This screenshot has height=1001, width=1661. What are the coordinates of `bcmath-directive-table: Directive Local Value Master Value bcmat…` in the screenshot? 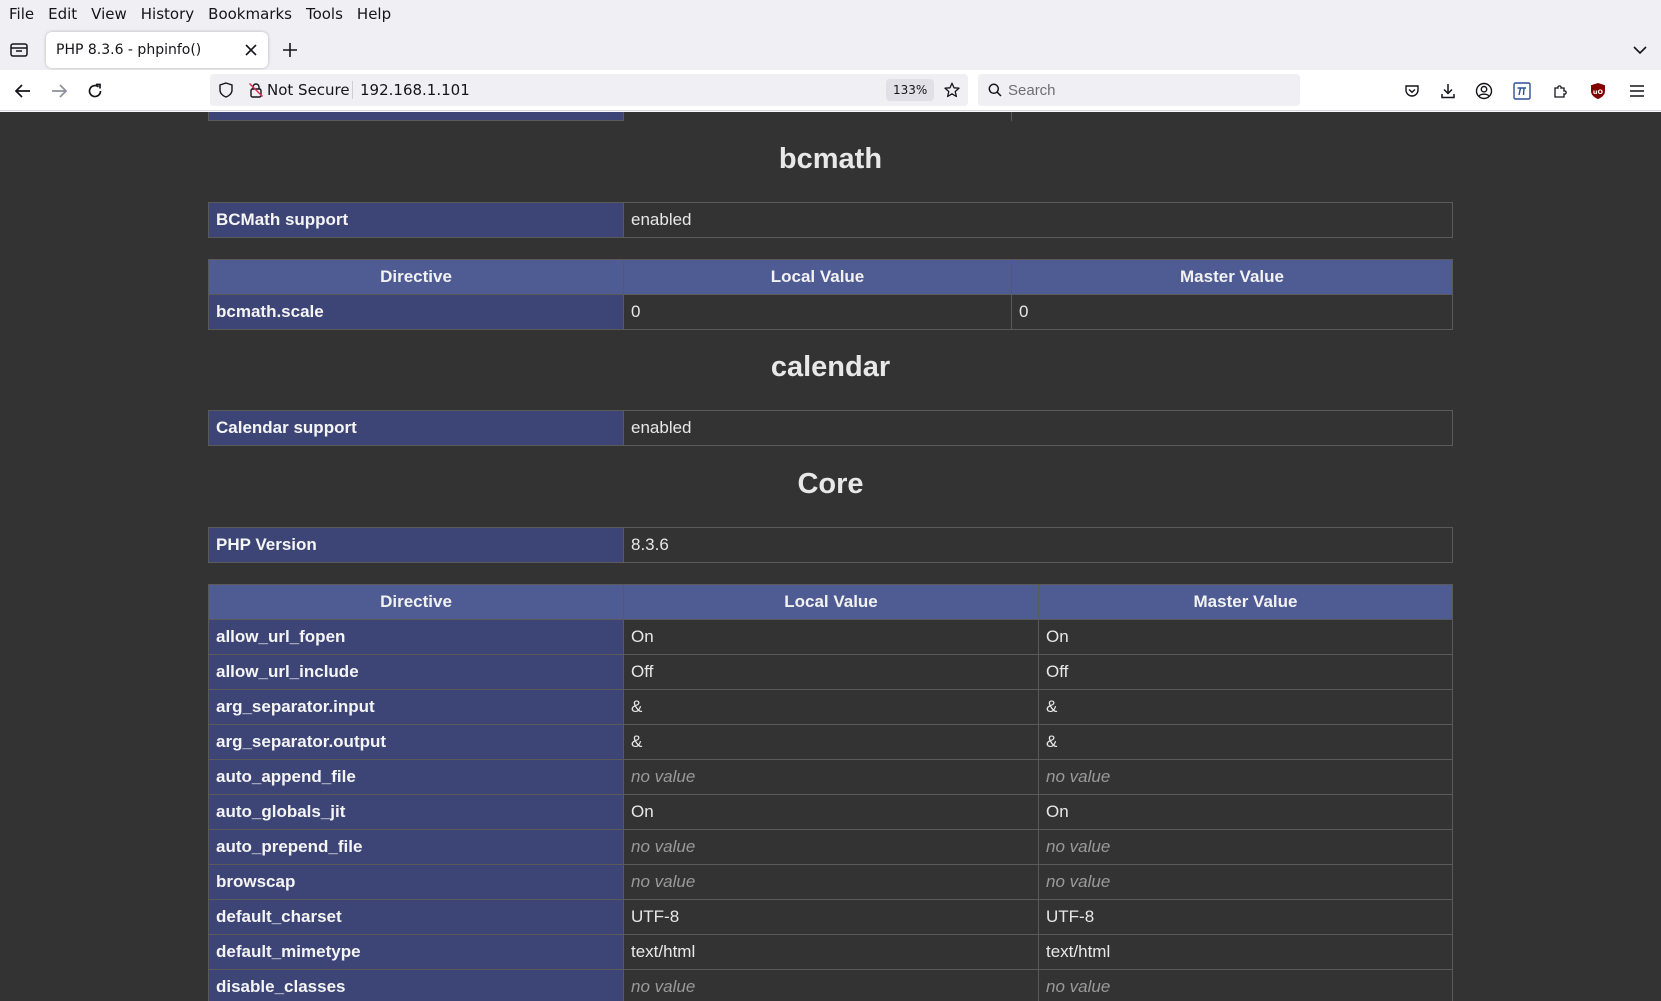 It's located at (830, 294).